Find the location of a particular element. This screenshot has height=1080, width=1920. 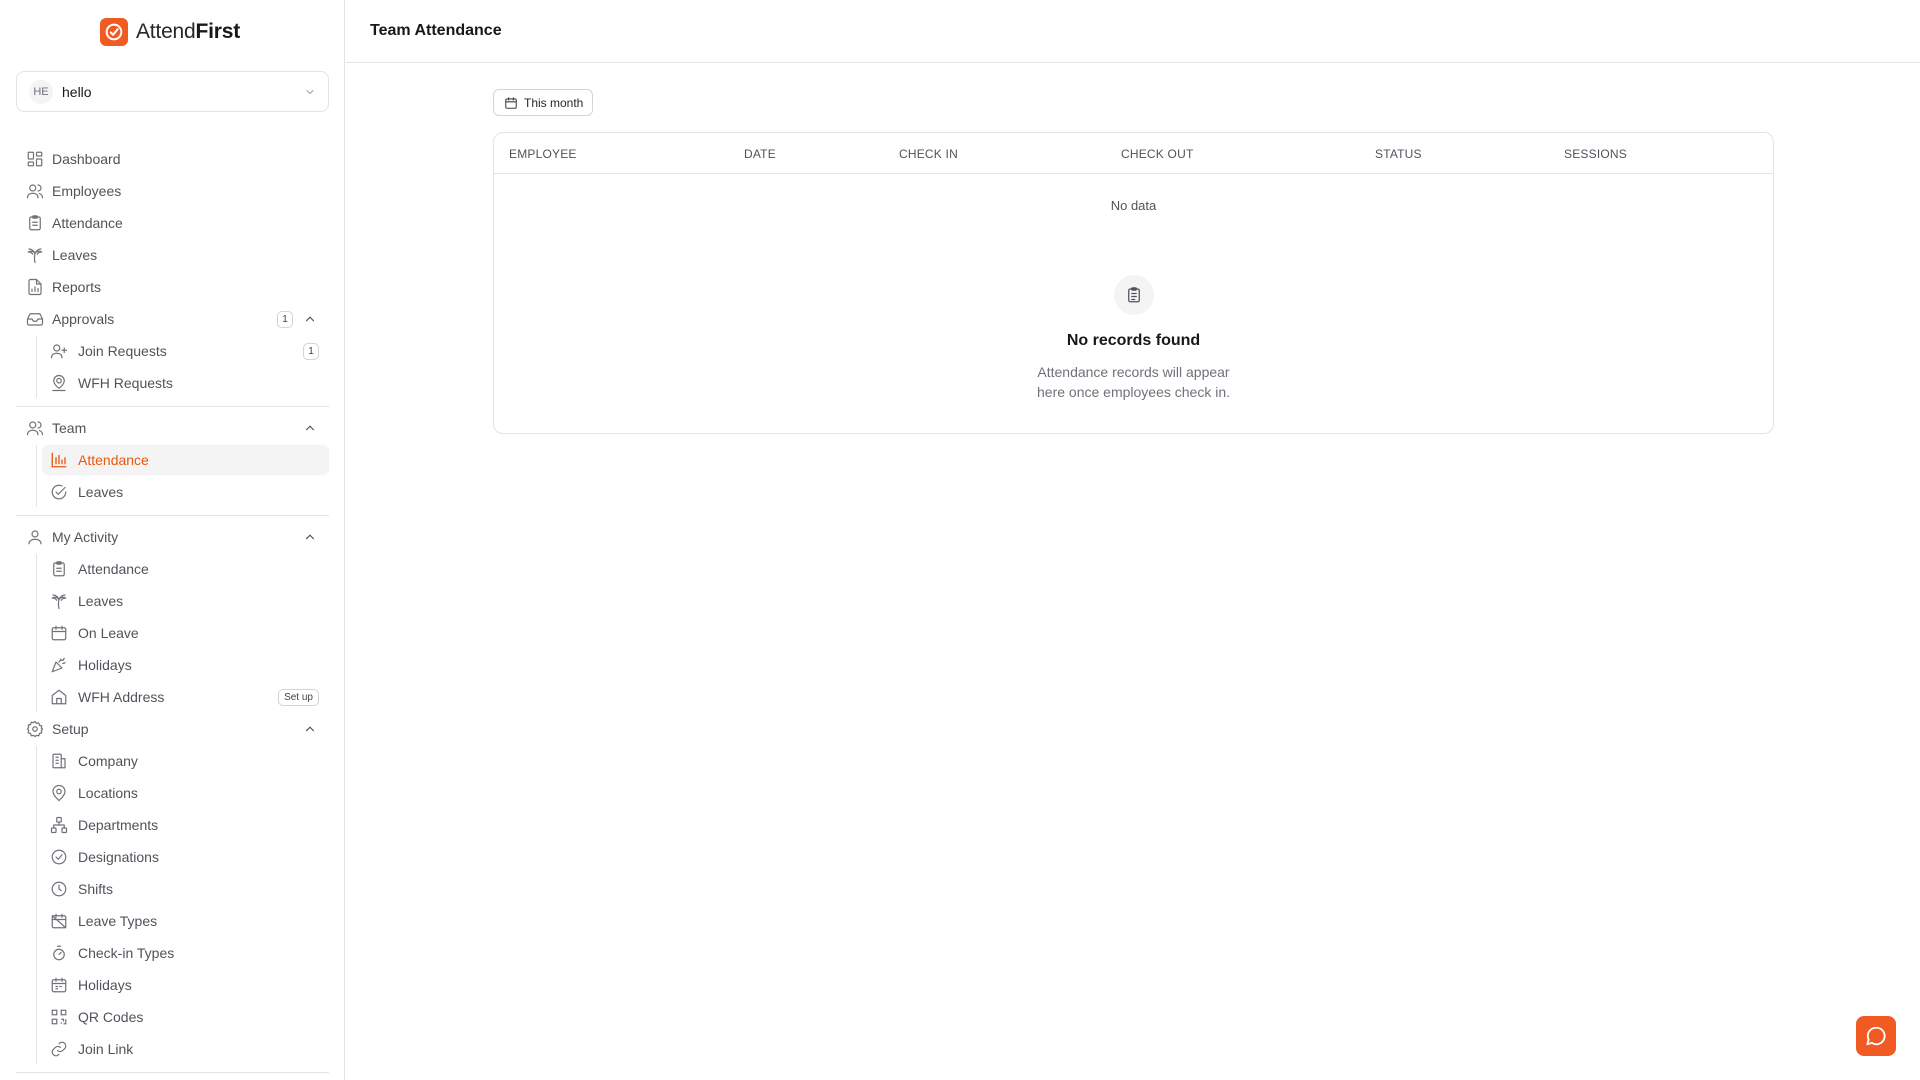

nav-label: Leave Types is located at coordinates (118, 921).